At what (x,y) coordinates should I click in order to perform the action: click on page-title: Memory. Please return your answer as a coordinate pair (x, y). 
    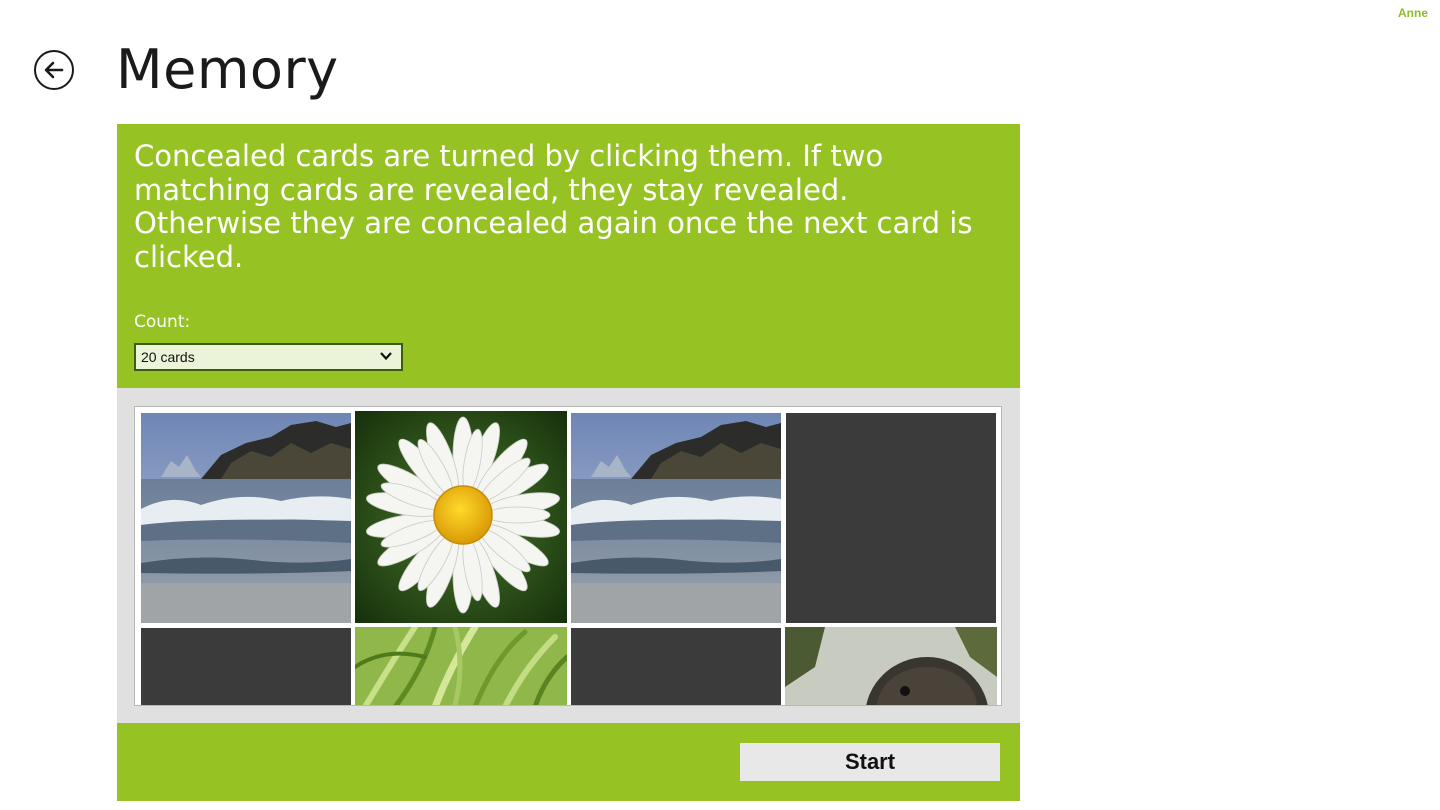
    Looking at the image, I should click on (227, 69).